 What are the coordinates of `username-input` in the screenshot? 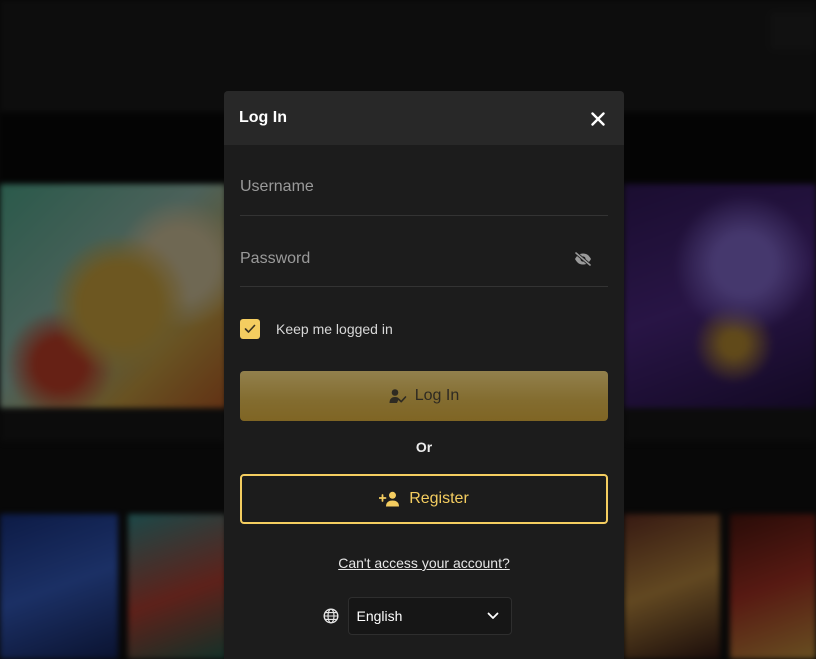 It's located at (424, 187).